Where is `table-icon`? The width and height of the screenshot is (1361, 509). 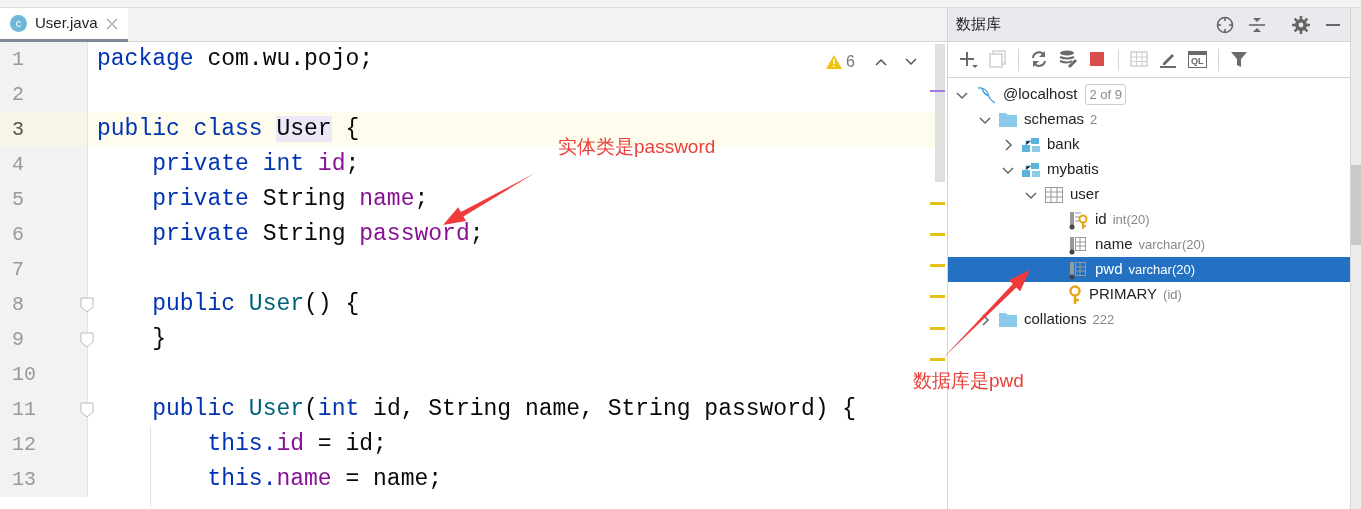
table-icon is located at coordinates (1054, 194).